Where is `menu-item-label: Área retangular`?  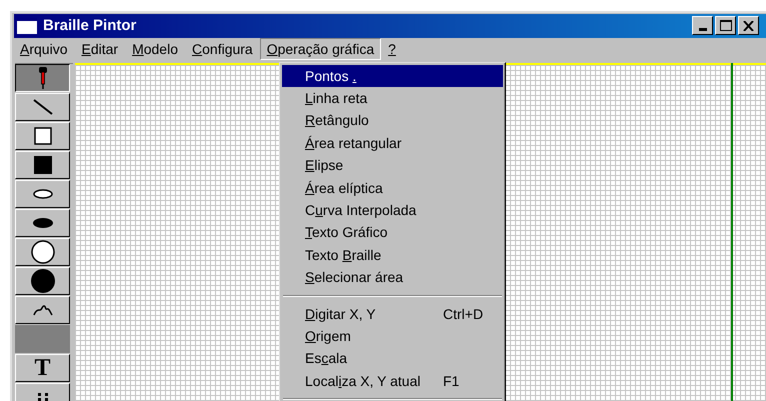
menu-item-label: Área retangular is located at coordinates (353, 143).